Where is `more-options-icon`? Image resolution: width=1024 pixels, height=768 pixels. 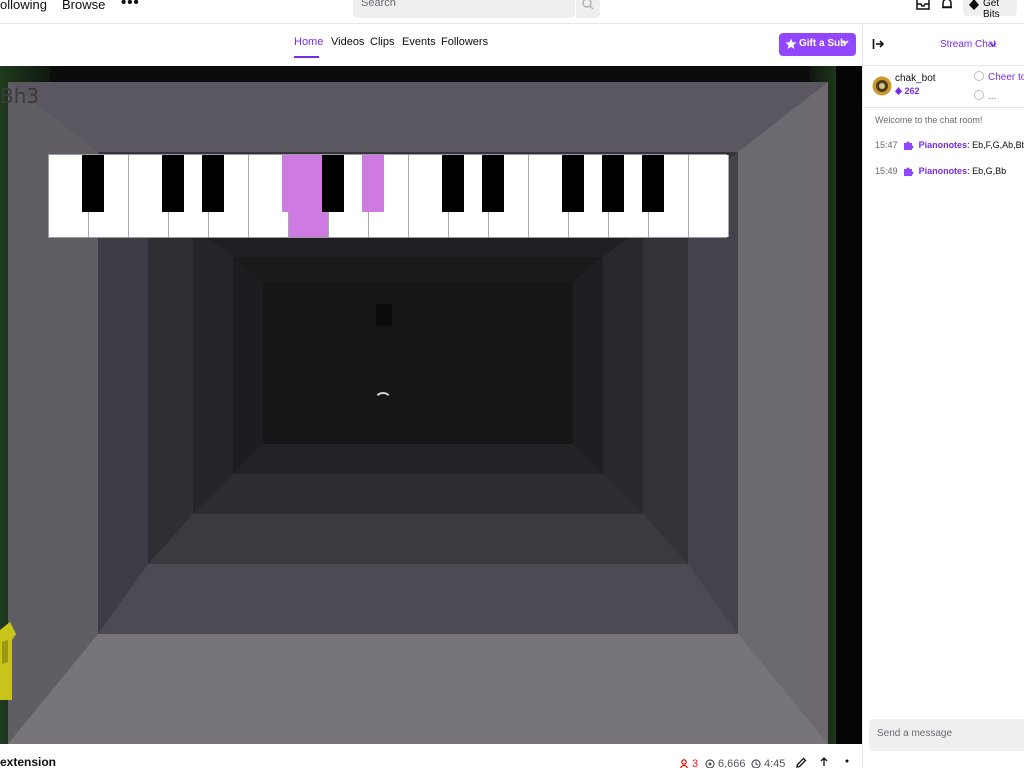 more-options-icon is located at coordinates (847, 761).